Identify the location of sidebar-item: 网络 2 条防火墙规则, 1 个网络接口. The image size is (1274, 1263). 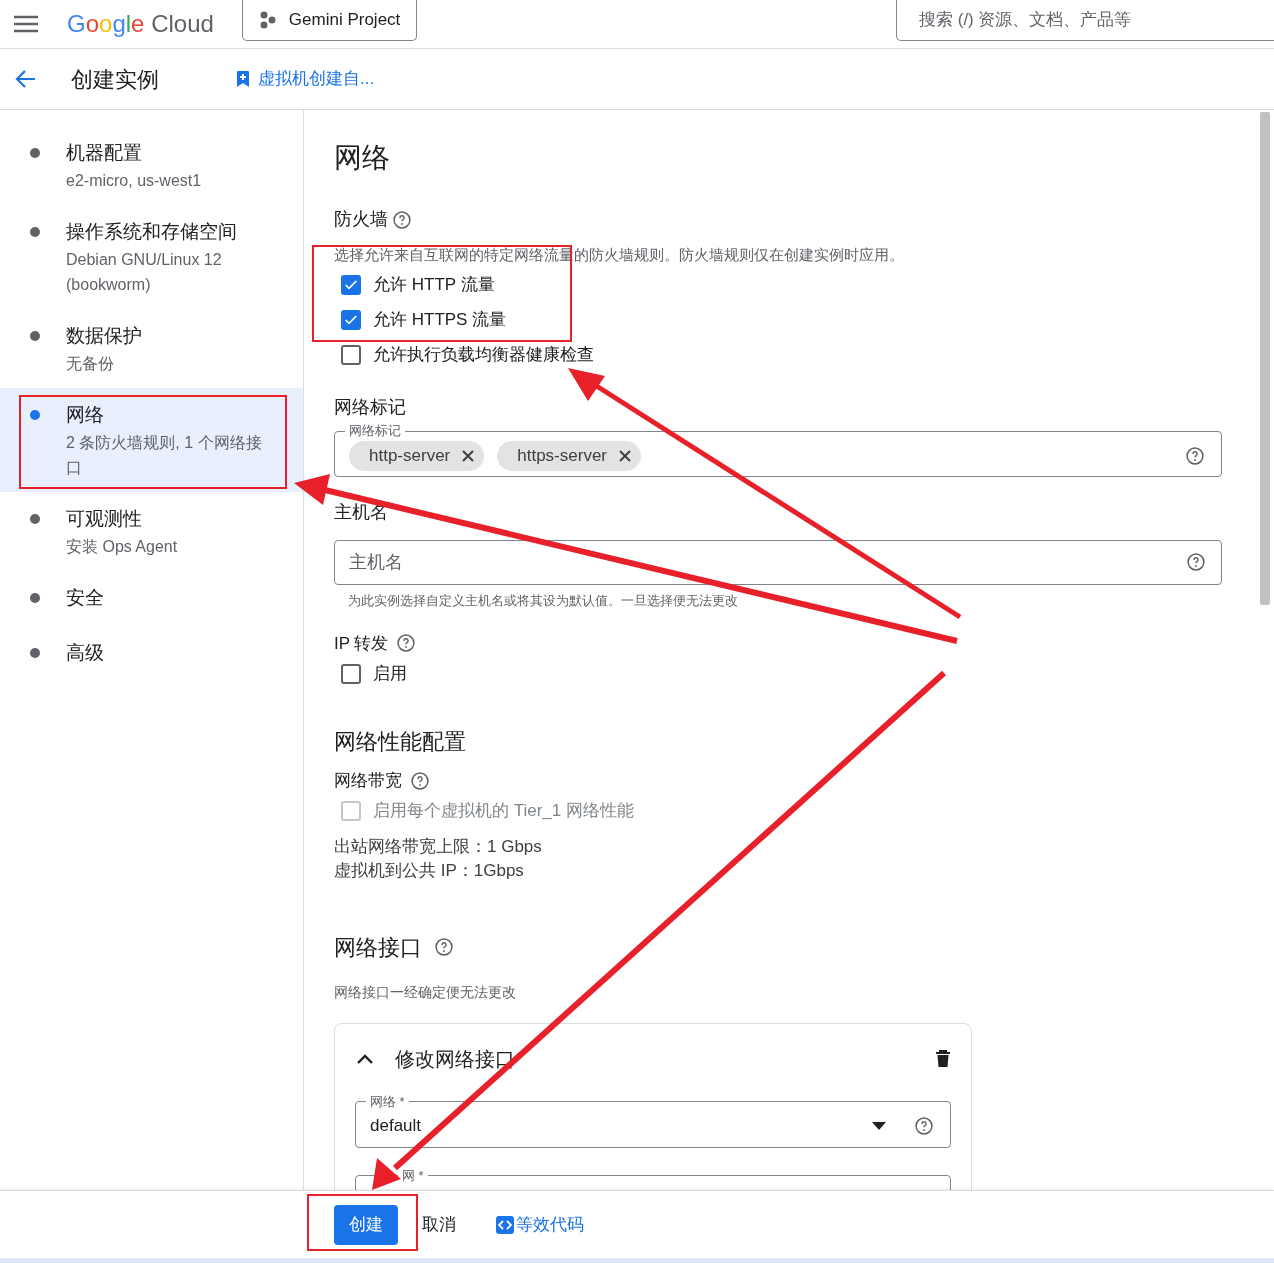
(151, 440).